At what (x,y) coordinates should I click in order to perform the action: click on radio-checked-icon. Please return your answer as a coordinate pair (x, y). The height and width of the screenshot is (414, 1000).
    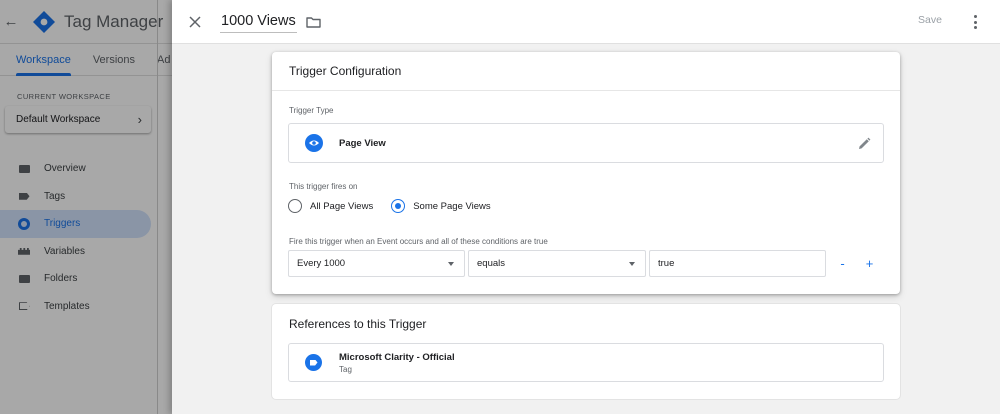
    Looking at the image, I should click on (398, 206).